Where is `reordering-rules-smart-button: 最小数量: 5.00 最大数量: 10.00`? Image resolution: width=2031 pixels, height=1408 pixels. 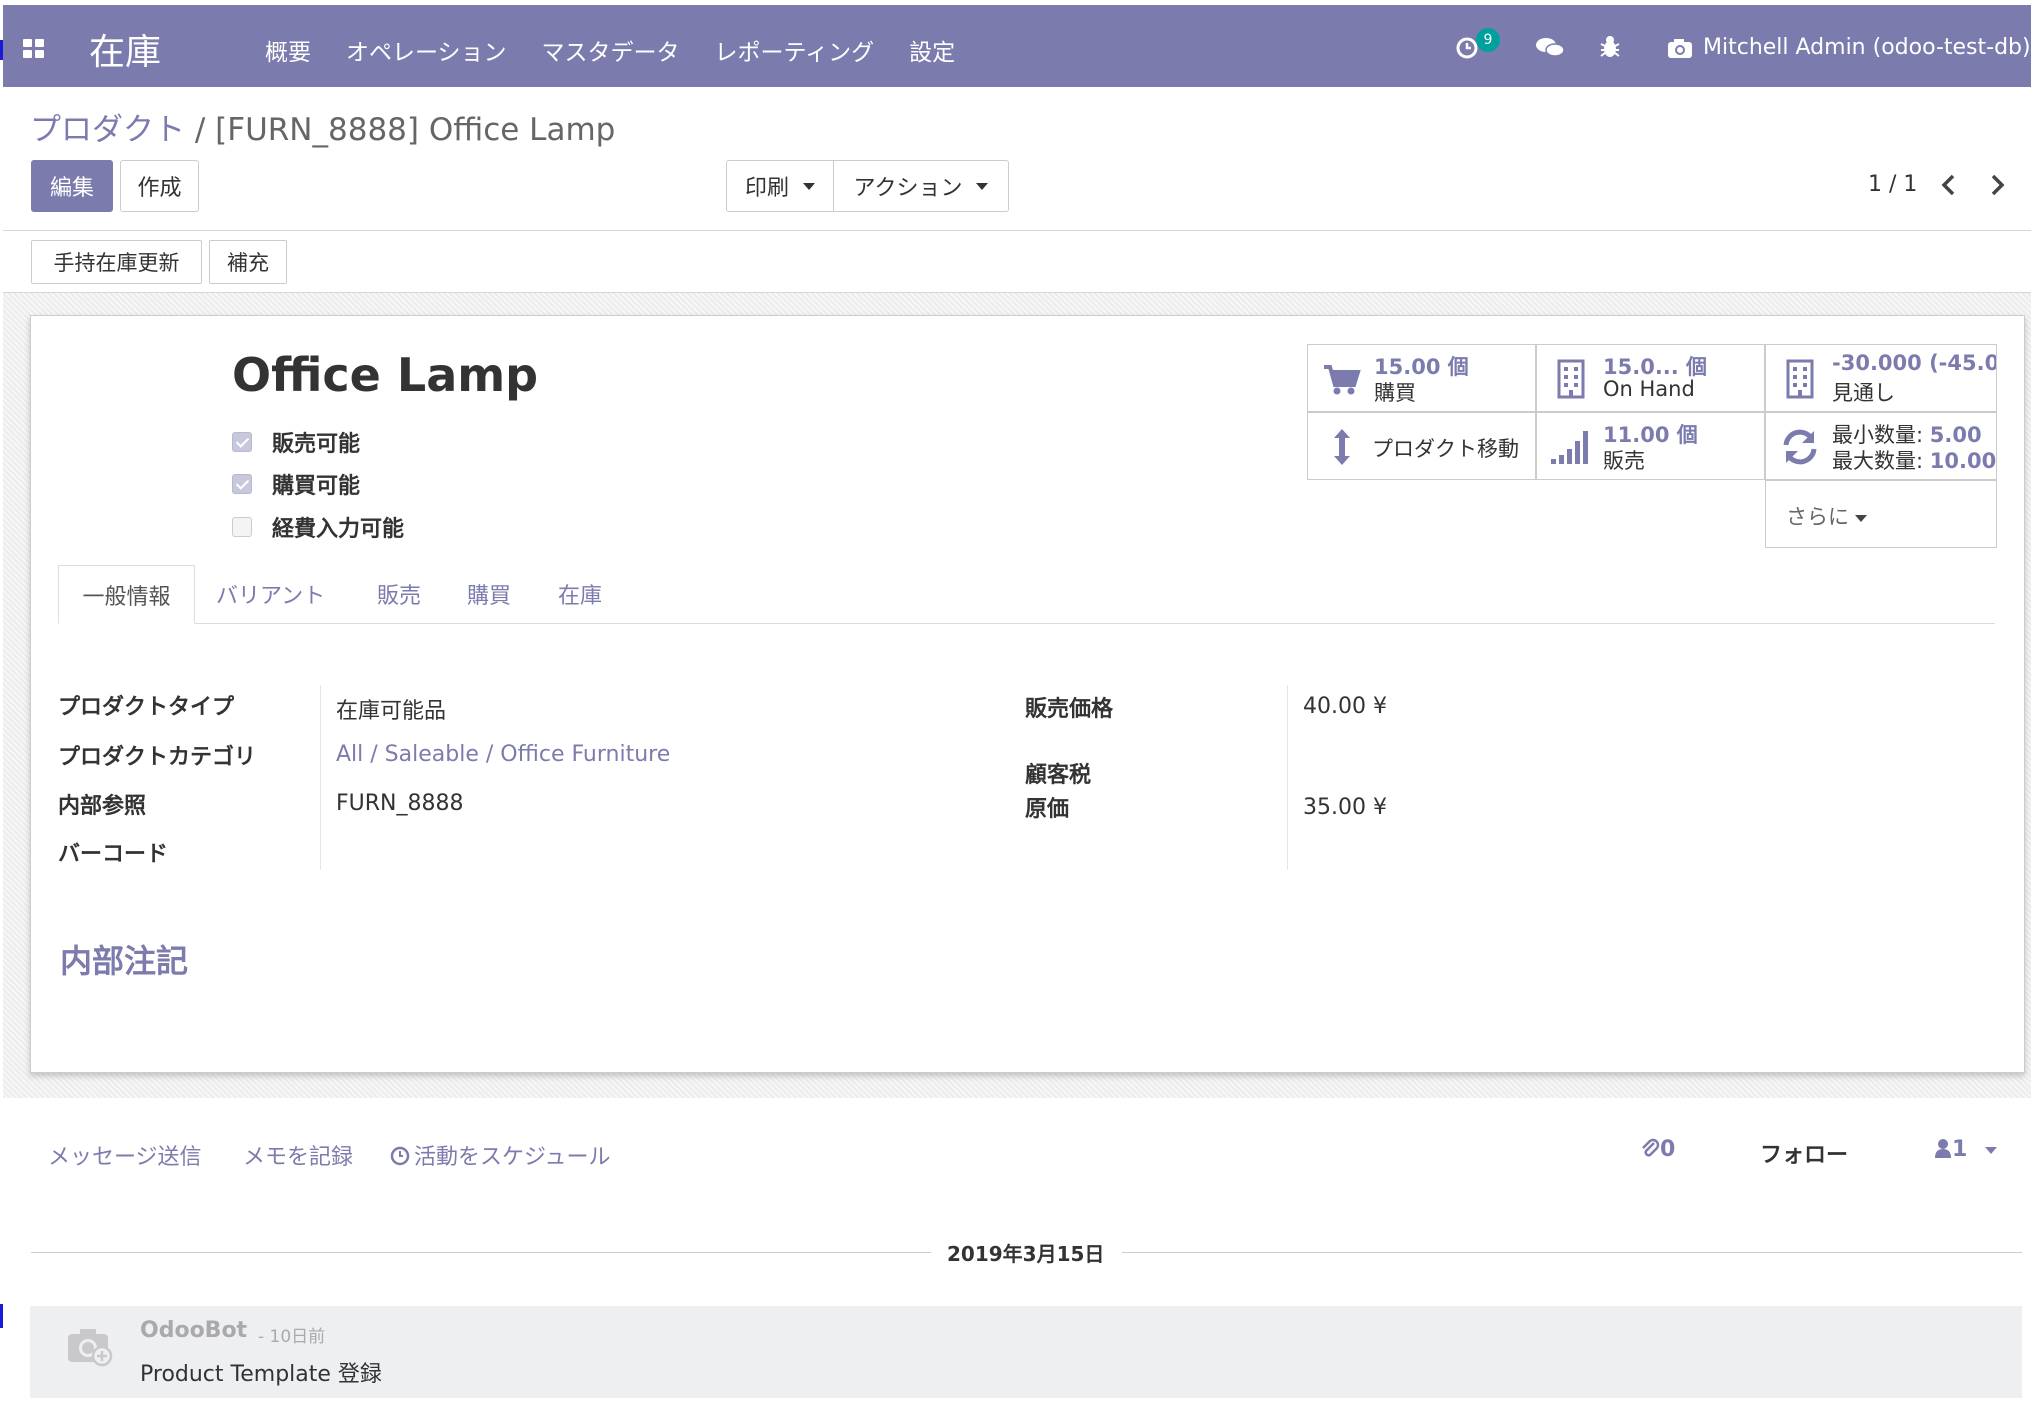
reordering-rules-smart-button: 最小数量: 5.00 最大数量: 10.00 is located at coordinates (1881, 446).